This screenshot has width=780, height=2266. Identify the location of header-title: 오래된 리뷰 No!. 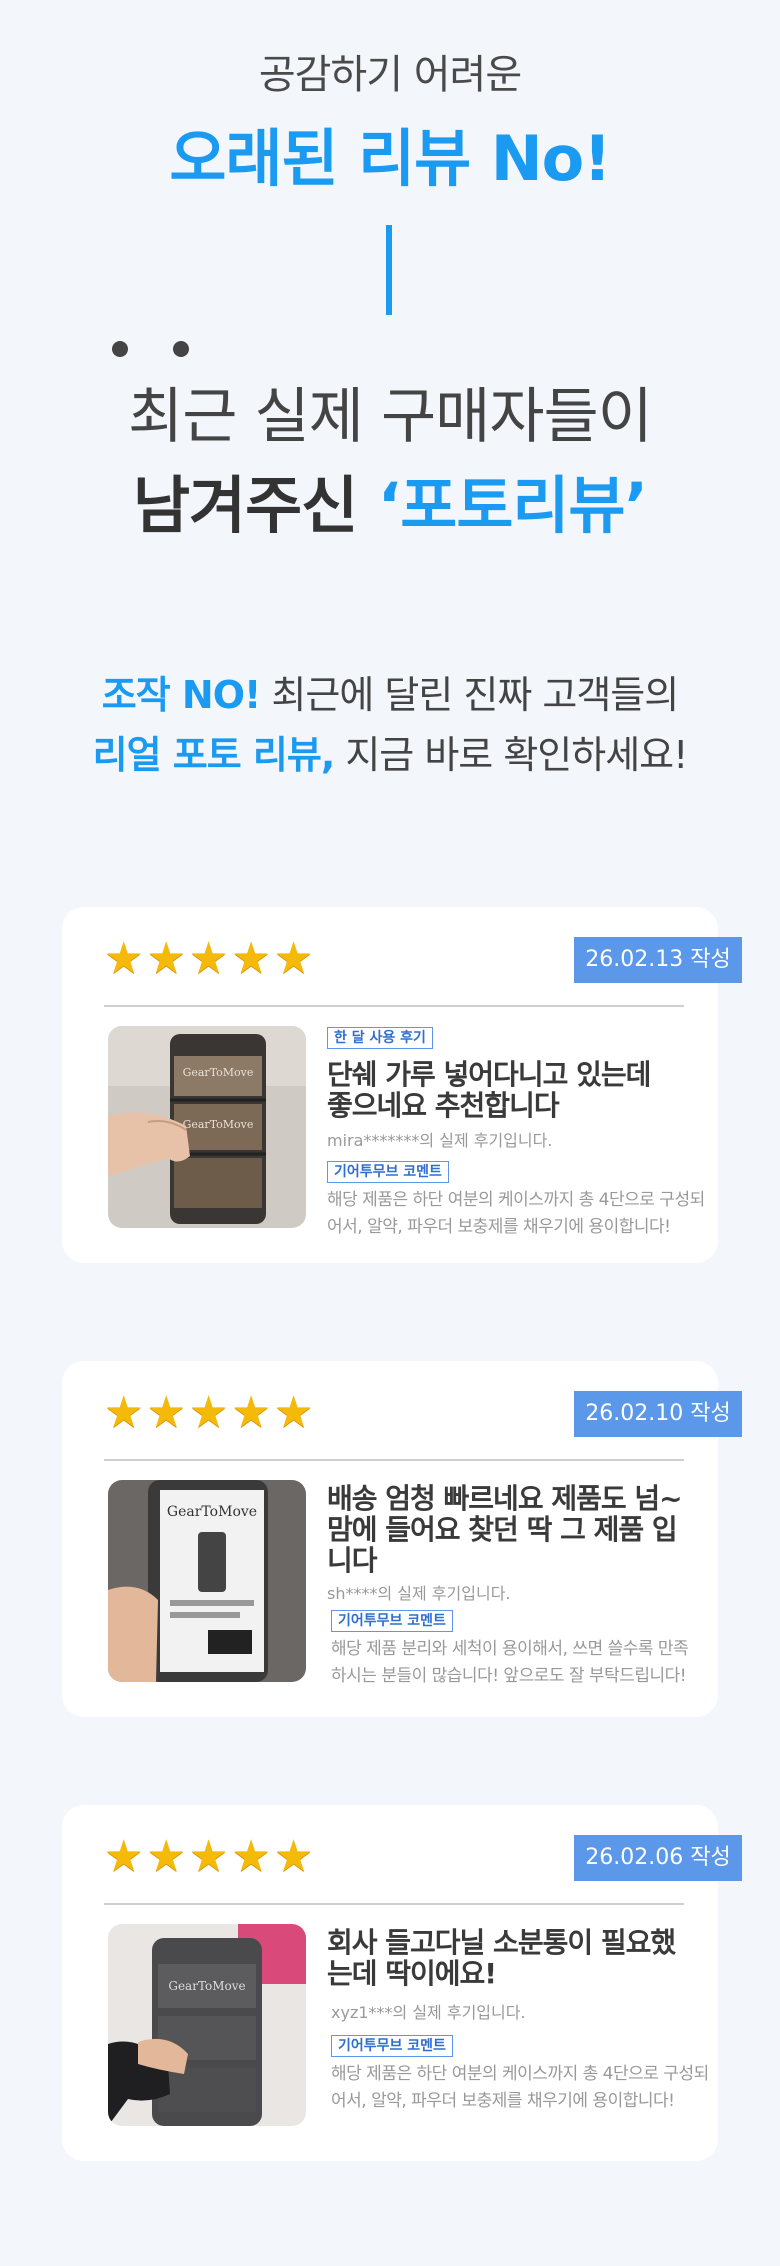
(390, 158).